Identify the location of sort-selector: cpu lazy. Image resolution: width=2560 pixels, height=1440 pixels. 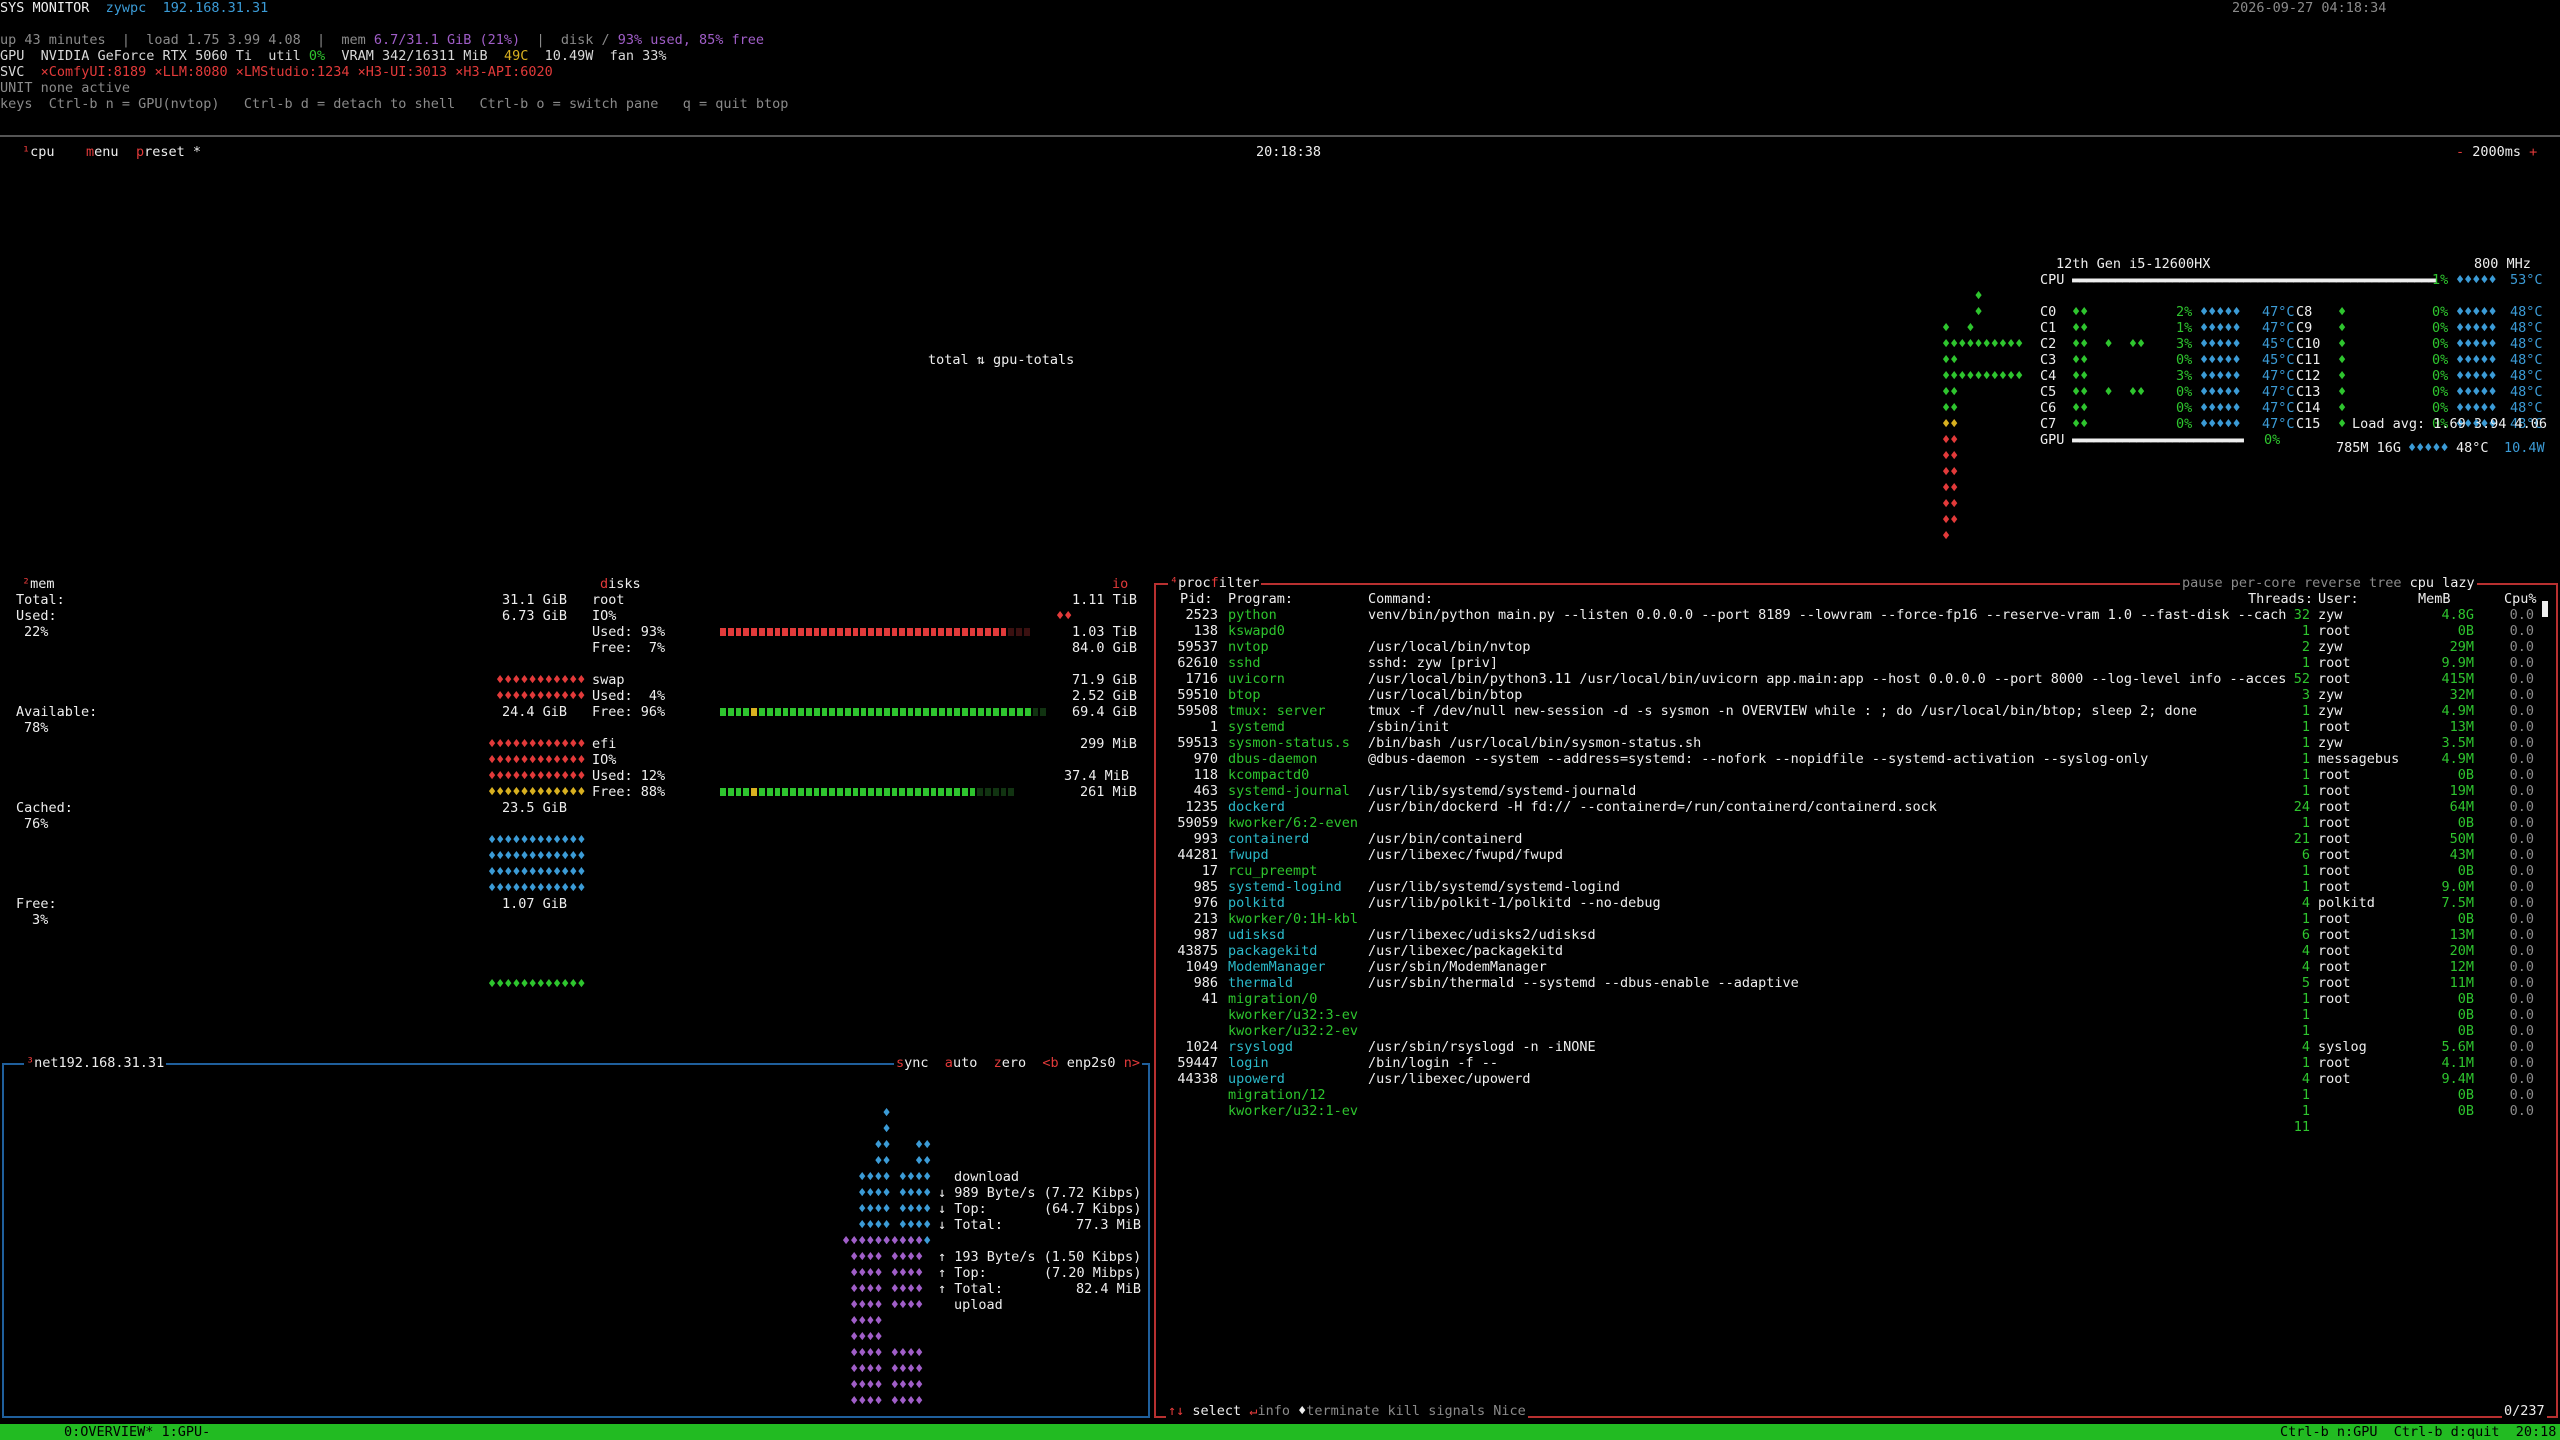
(2442, 583).